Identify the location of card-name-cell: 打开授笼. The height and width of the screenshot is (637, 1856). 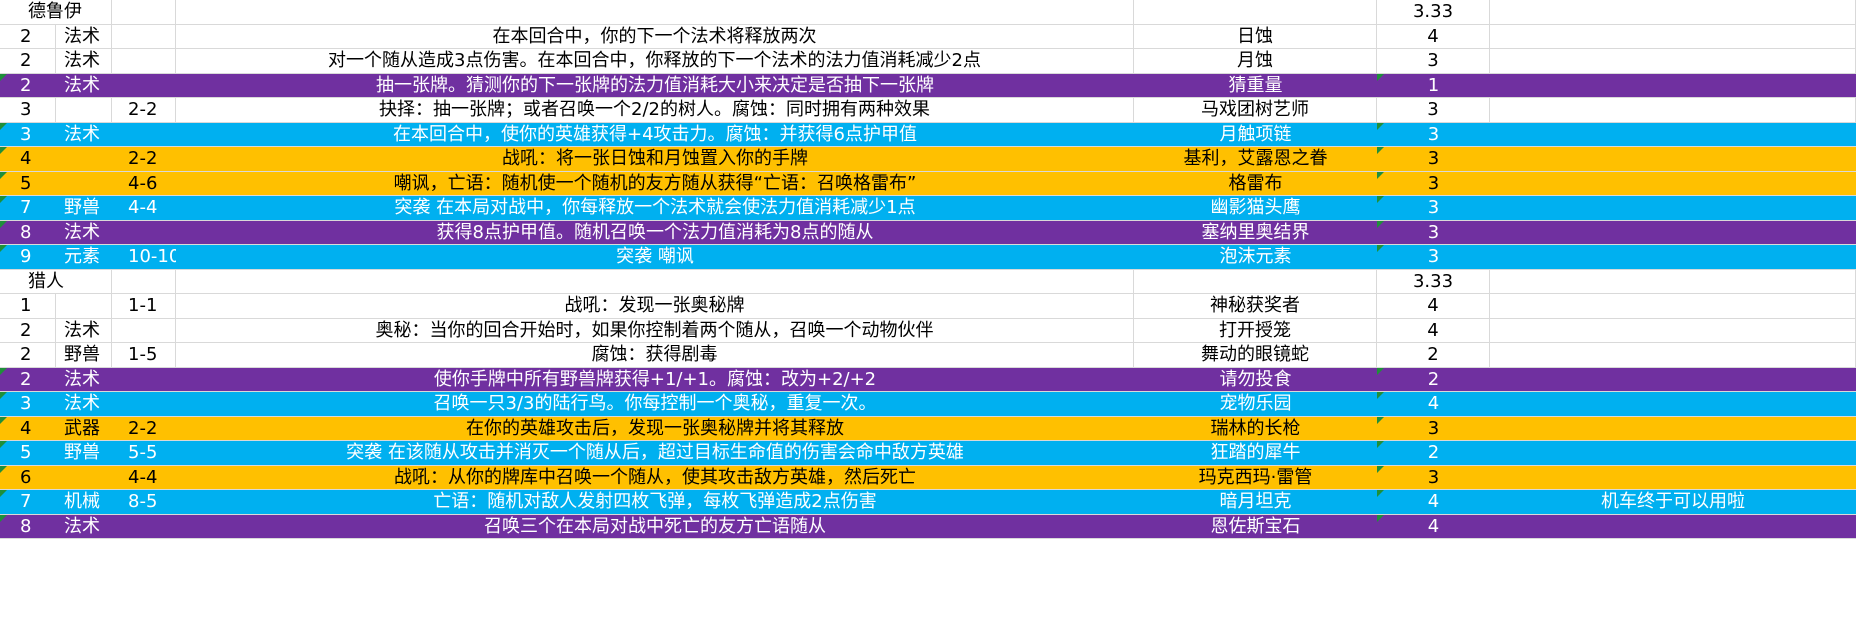
(1255, 330).